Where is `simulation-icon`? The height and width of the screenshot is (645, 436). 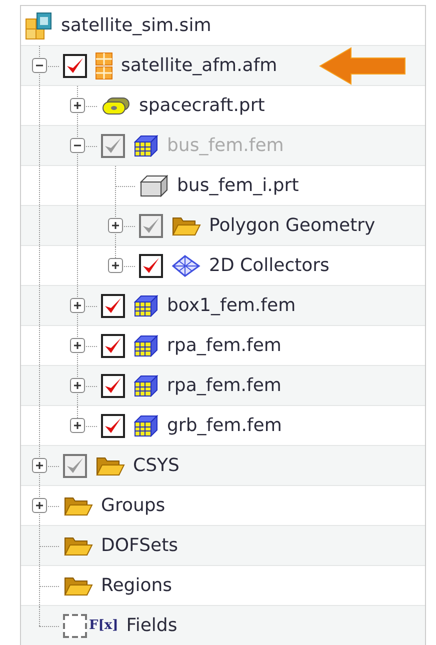 simulation-icon is located at coordinates (39, 25).